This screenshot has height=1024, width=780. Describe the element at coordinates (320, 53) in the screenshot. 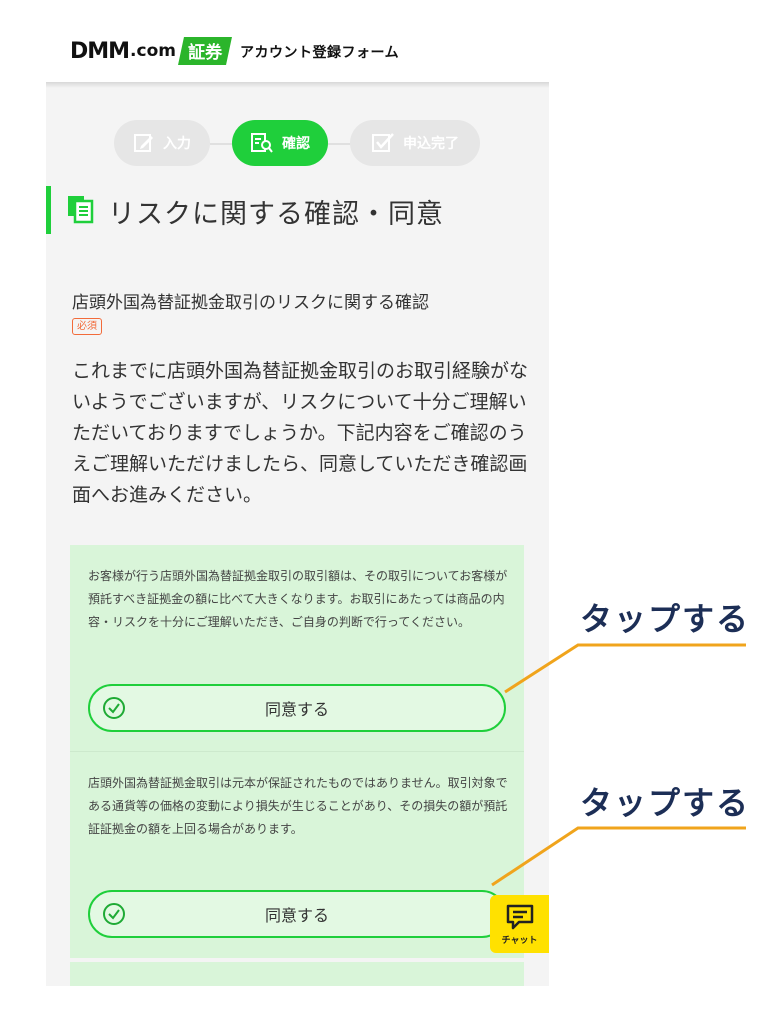

I see `page-header-title: アカウント登録フォーム` at that location.